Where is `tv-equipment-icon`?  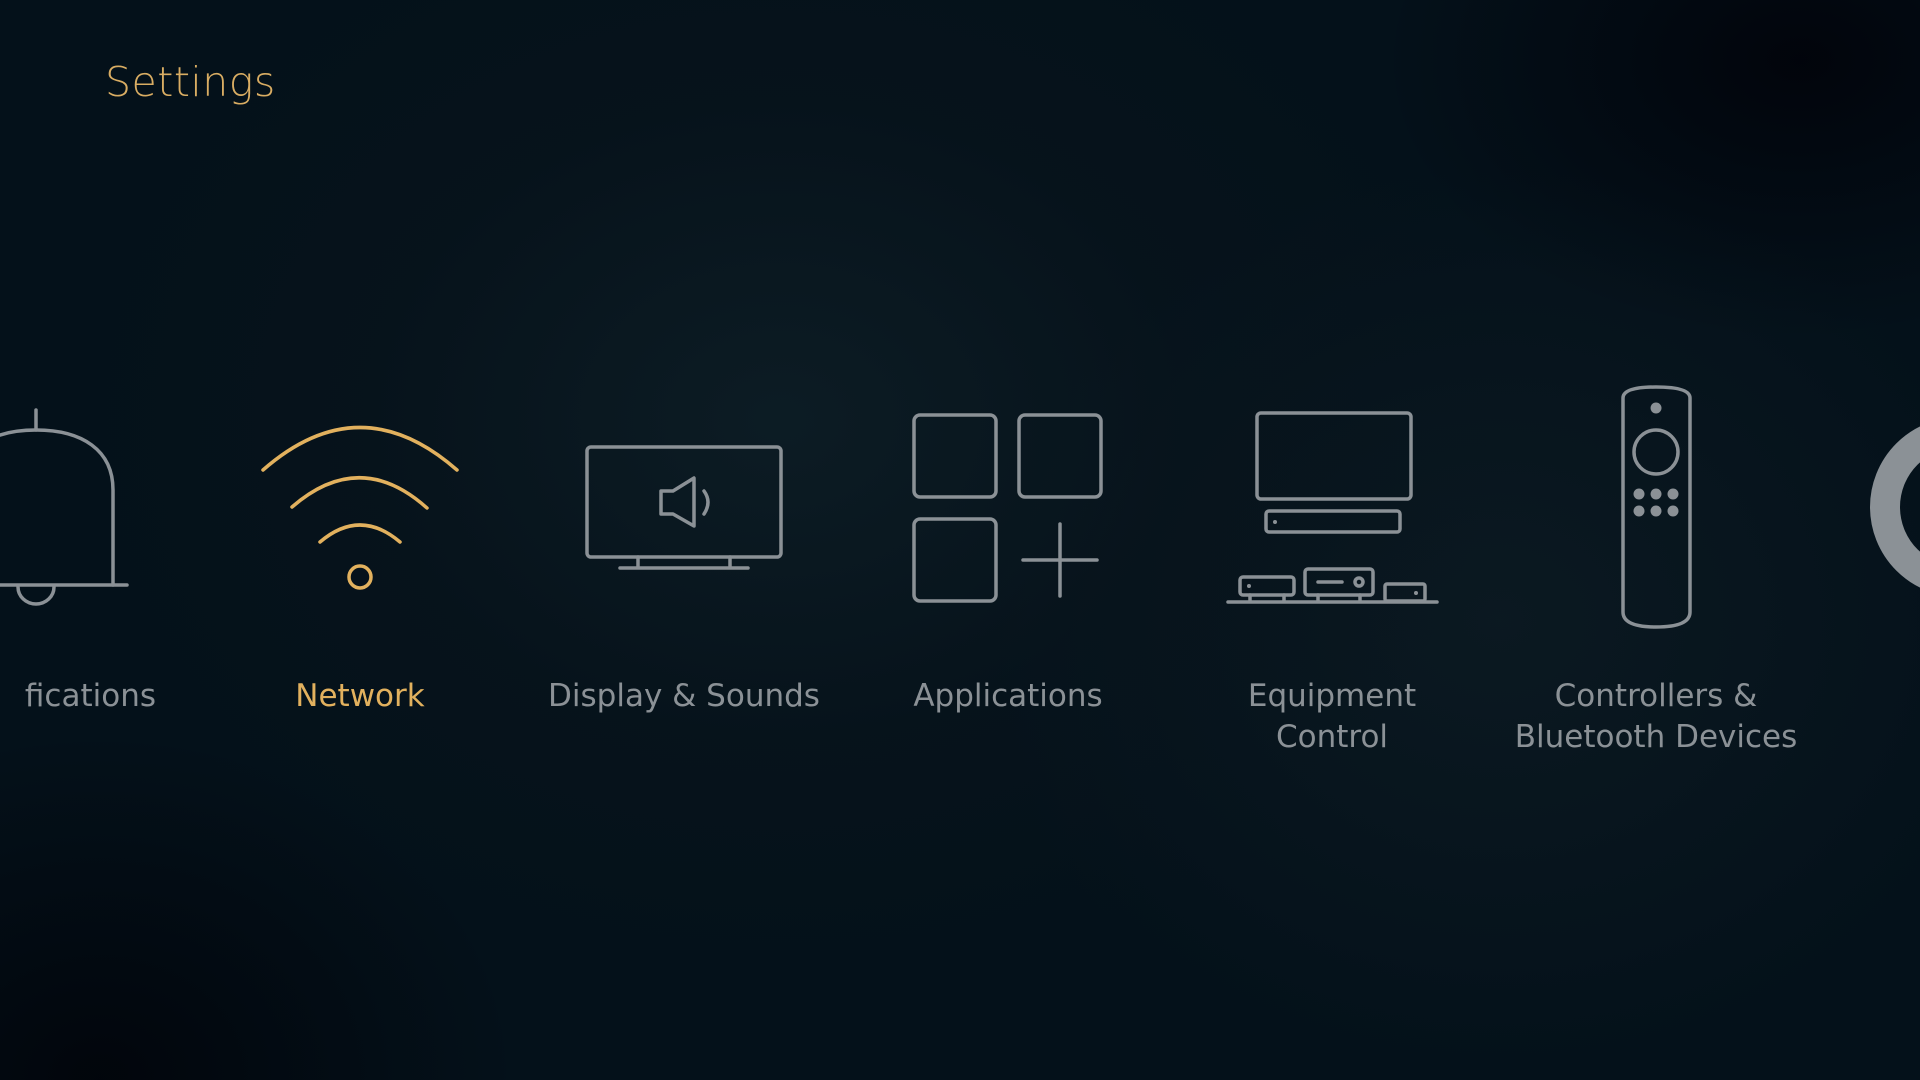
tv-equipment-icon is located at coordinates (1332, 507).